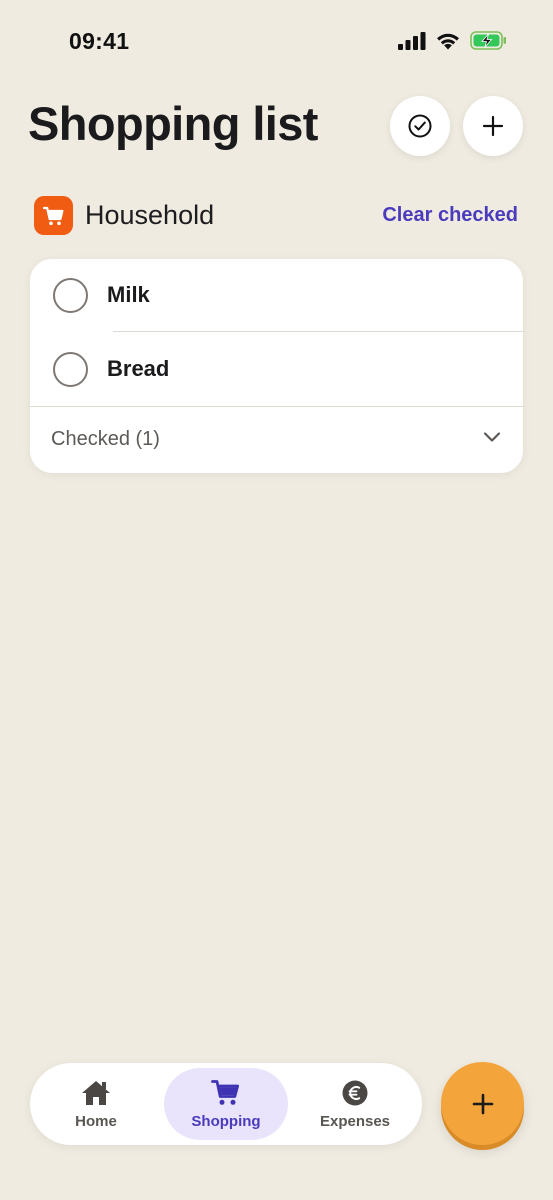 This screenshot has width=553, height=1200. What do you see at coordinates (448, 41) in the screenshot?
I see `wifi-icon` at bounding box center [448, 41].